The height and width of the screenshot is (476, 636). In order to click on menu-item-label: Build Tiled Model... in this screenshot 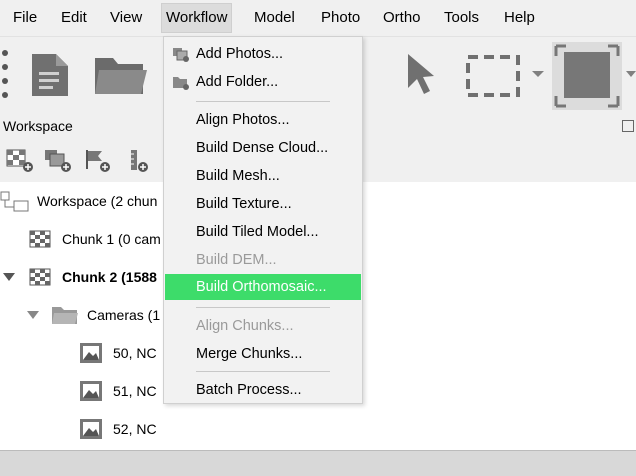, I will do `click(257, 232)`.